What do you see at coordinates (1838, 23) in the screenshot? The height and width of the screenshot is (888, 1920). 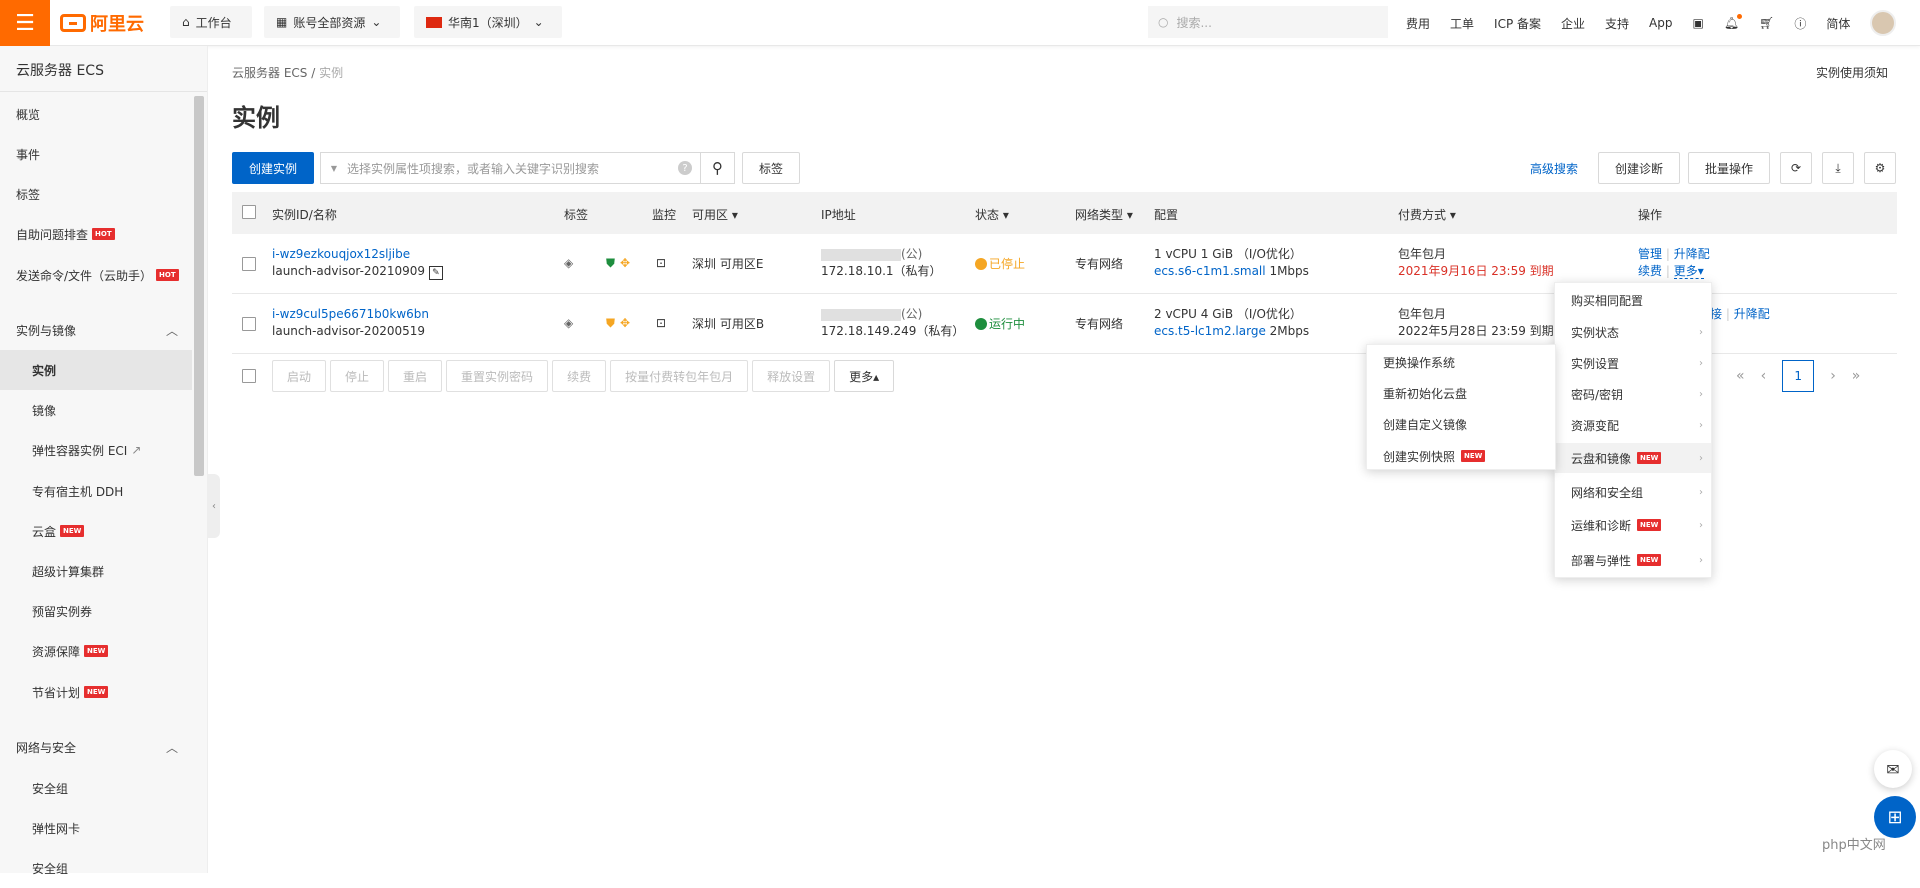 I see `language-switch: 简体` at bounding box center [1838, 23].